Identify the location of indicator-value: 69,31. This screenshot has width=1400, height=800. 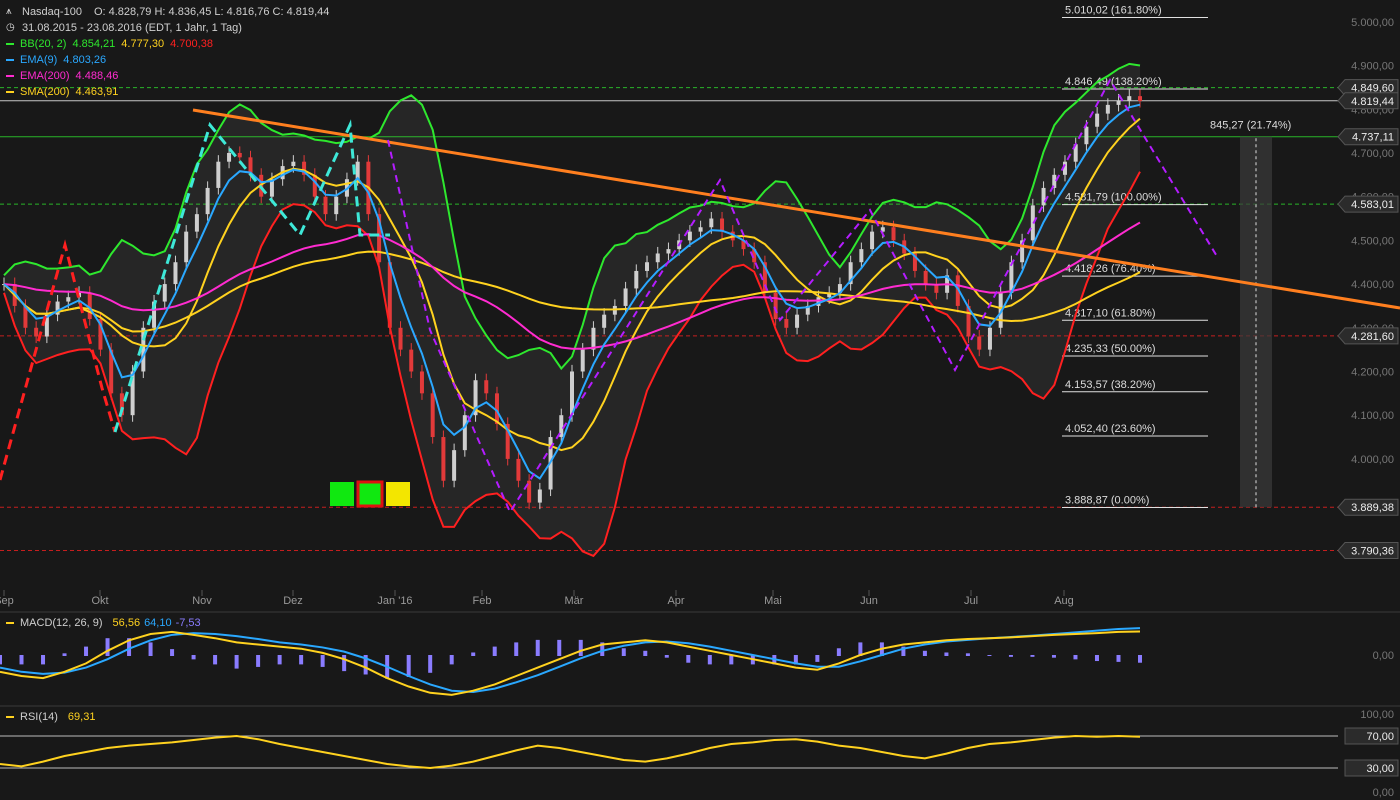
(81, 717).